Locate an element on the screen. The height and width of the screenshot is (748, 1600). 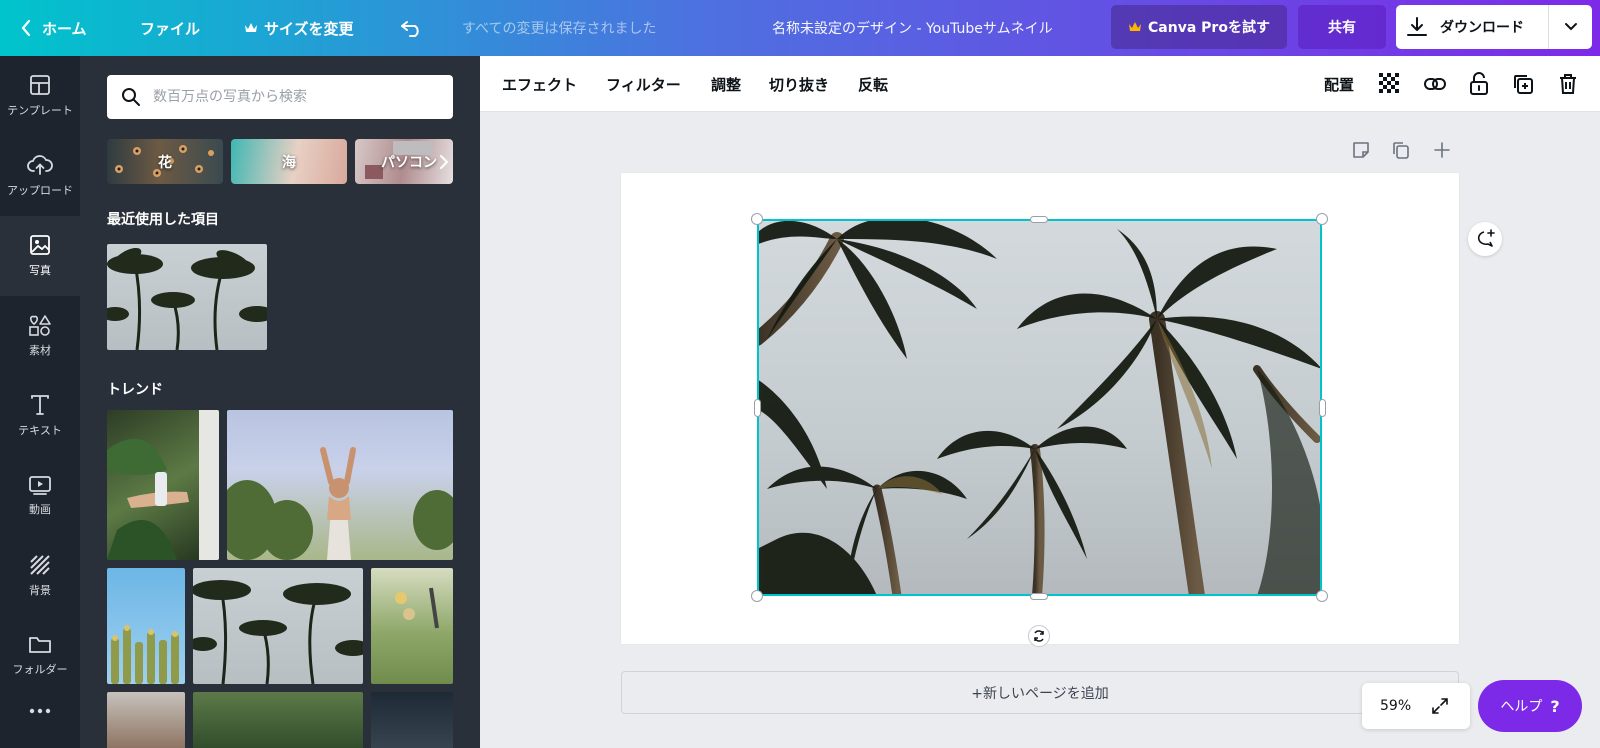
link-icon is located at coordinates (1435, 84).